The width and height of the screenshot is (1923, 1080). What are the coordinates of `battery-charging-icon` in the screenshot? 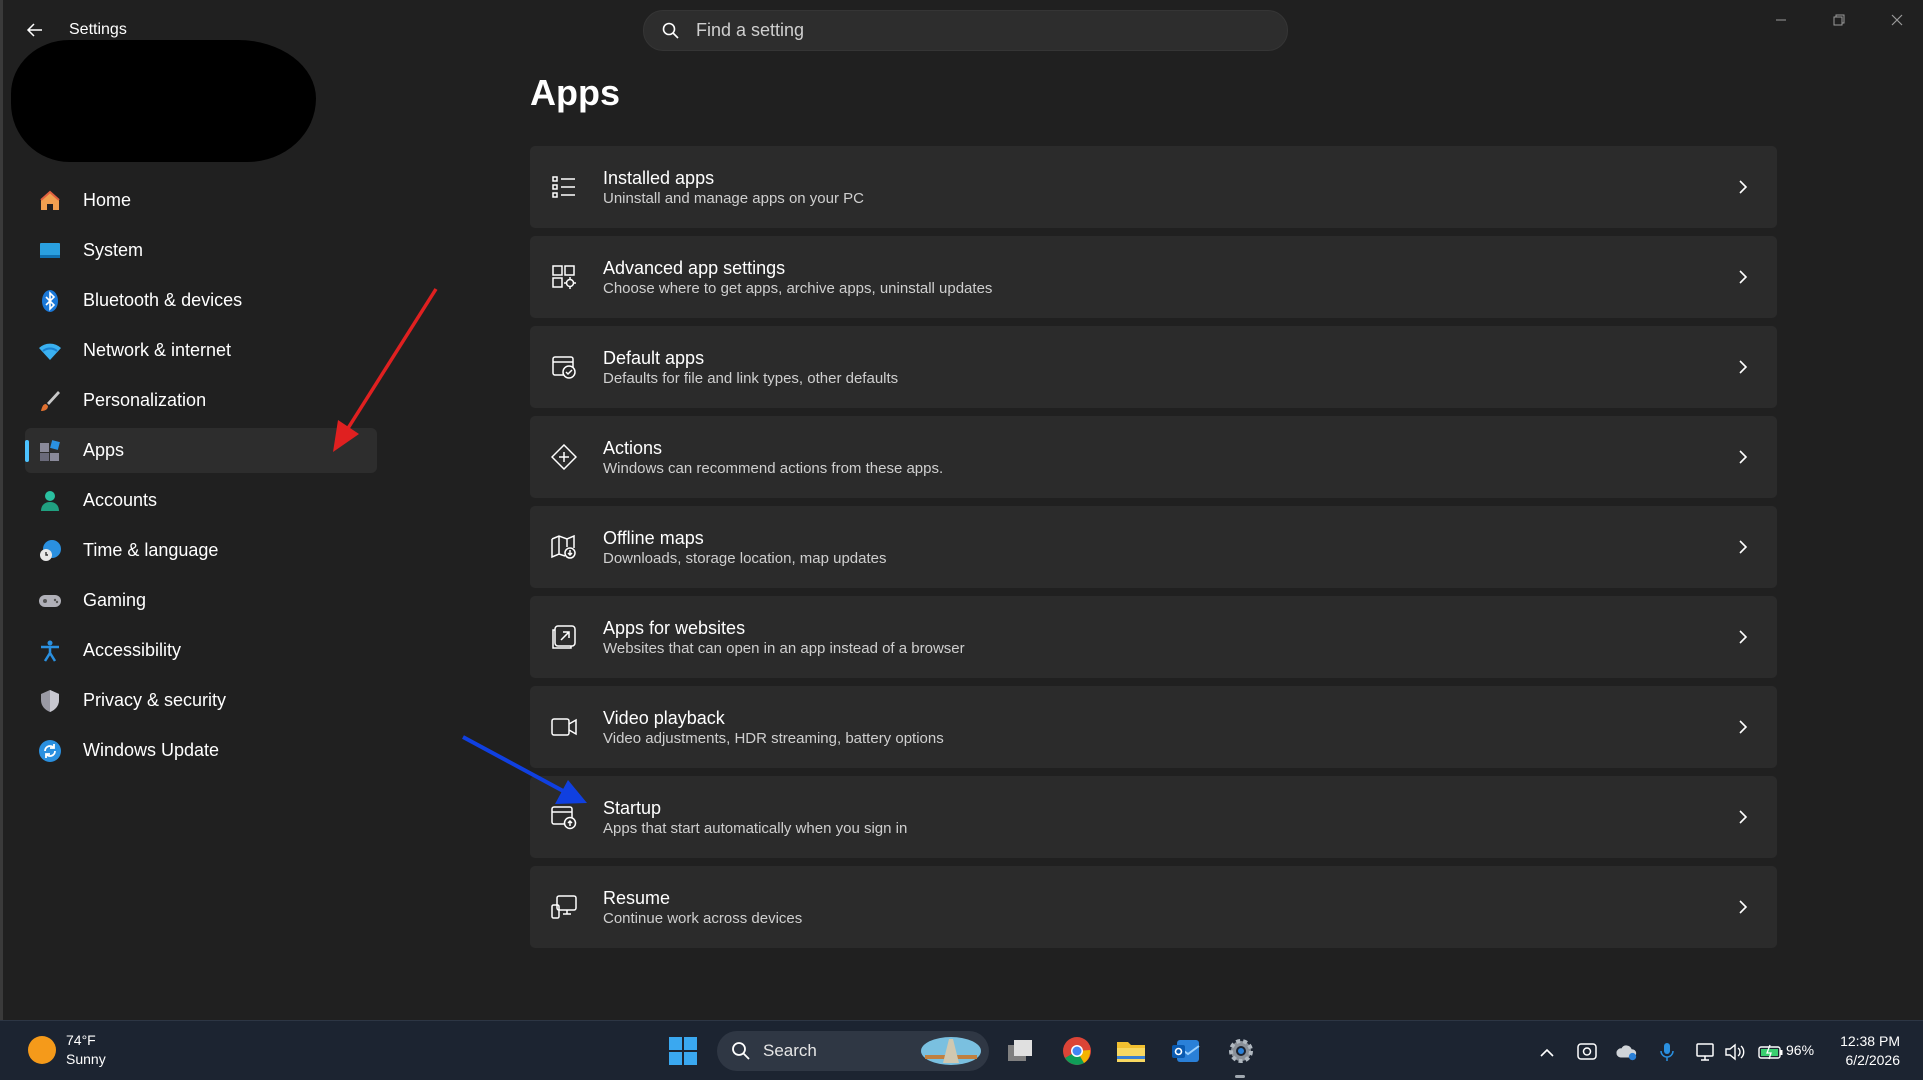 It's located at (1770, 1052).